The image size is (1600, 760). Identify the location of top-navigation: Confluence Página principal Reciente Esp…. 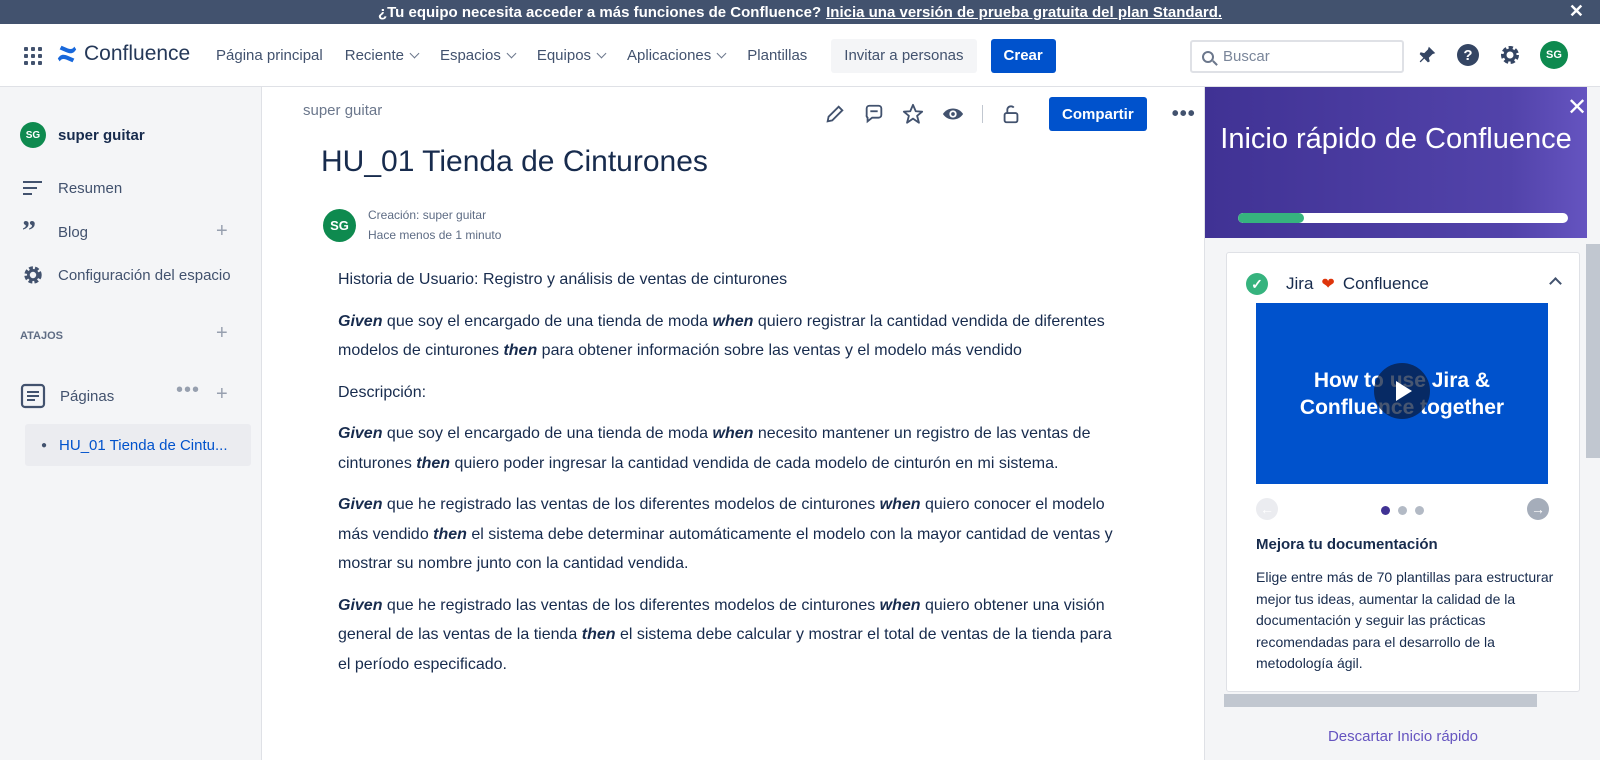
(800, 55).